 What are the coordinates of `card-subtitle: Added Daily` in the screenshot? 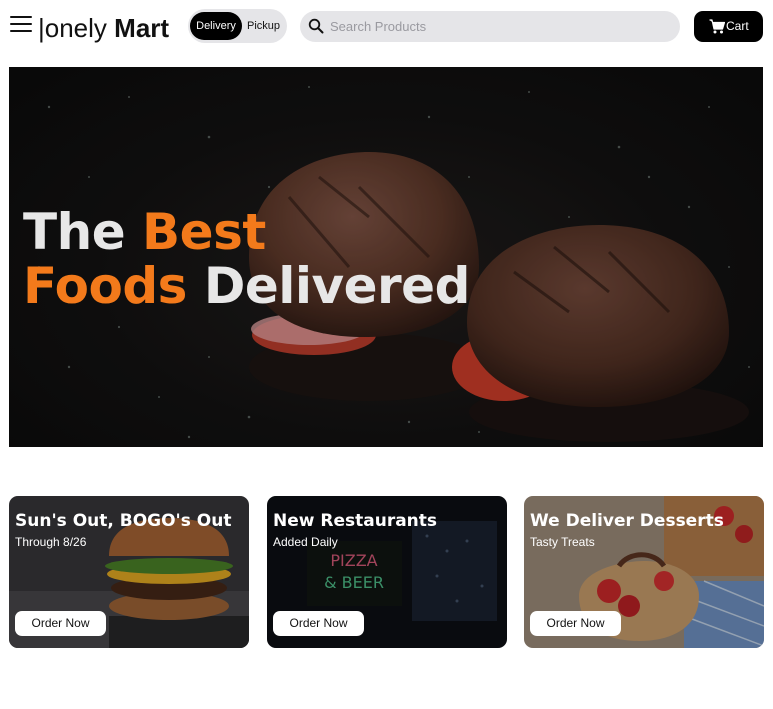 It's located at (305, 542).